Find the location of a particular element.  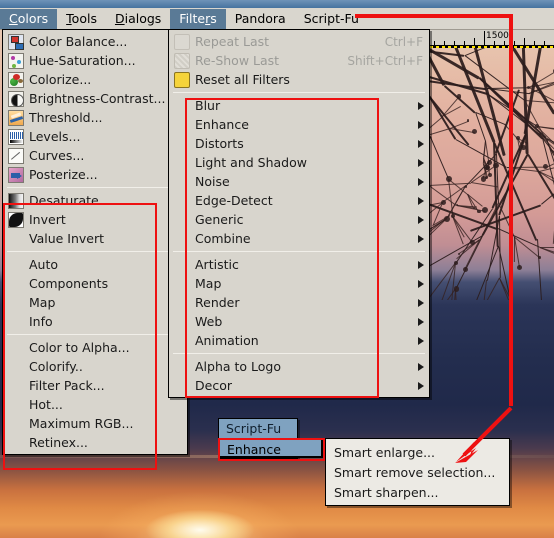

menu-item-blur: Blur is located at coordinates (299, 105).